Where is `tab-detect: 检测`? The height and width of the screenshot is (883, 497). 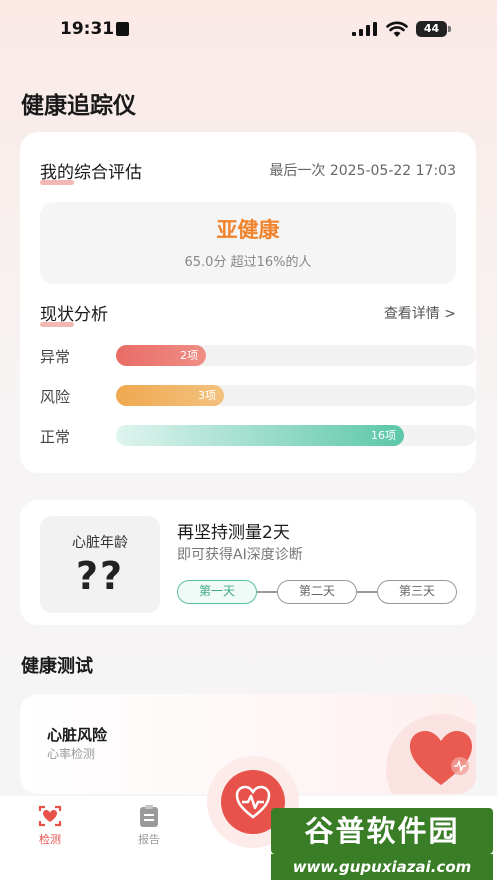 tab-detect: 检测 is located at coordinates (50, 825).